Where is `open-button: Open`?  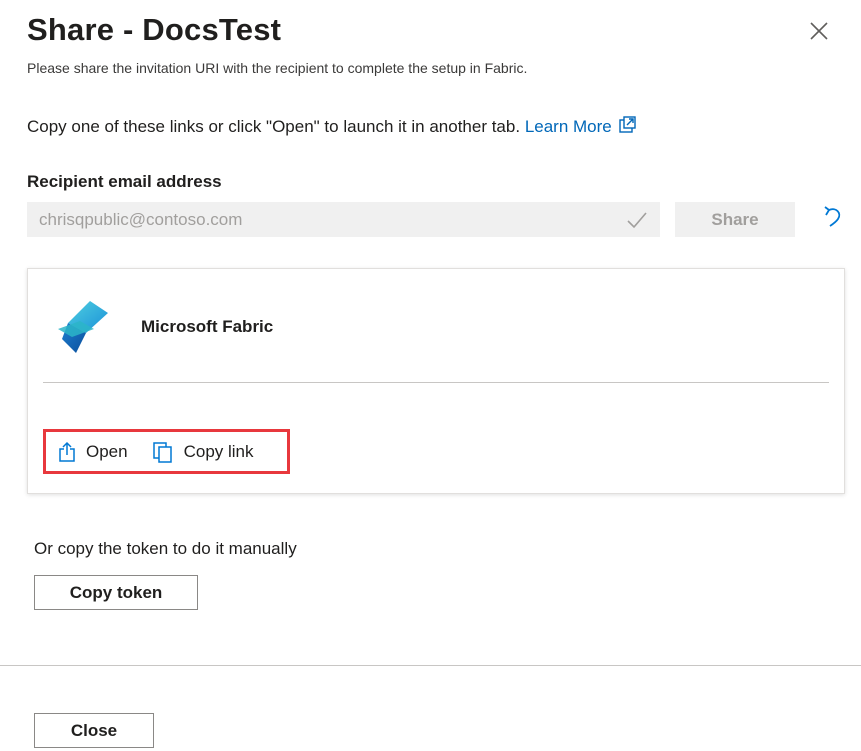 open-button: Open is located at coordinates (93, 452).